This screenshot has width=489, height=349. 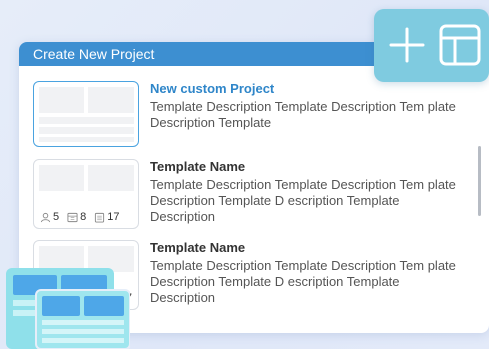 I want to click on item-name: New custom Project, so click(x=212, y=88).